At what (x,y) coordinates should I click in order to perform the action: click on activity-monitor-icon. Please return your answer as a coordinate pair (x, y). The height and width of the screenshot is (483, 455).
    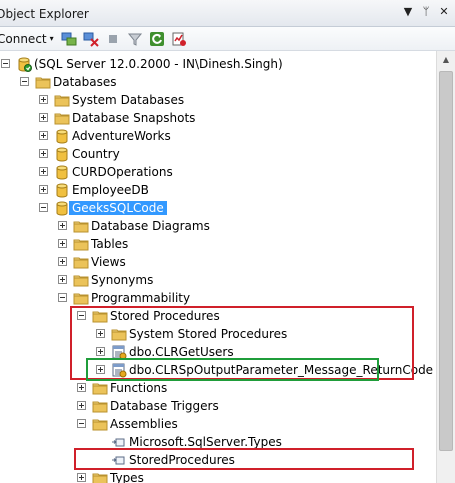
    Looking at the image, I should click on (179, 39).